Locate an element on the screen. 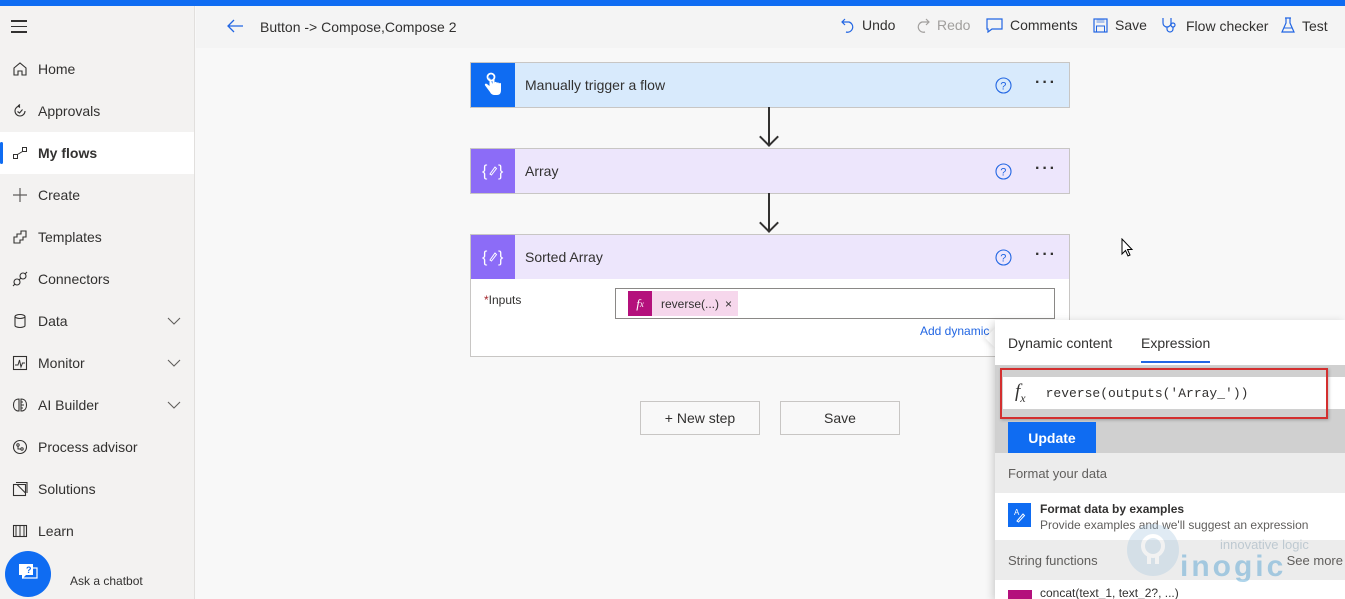 This screenshot has height=599, width=1345. comment-icon is located at coordinates (994, 25).